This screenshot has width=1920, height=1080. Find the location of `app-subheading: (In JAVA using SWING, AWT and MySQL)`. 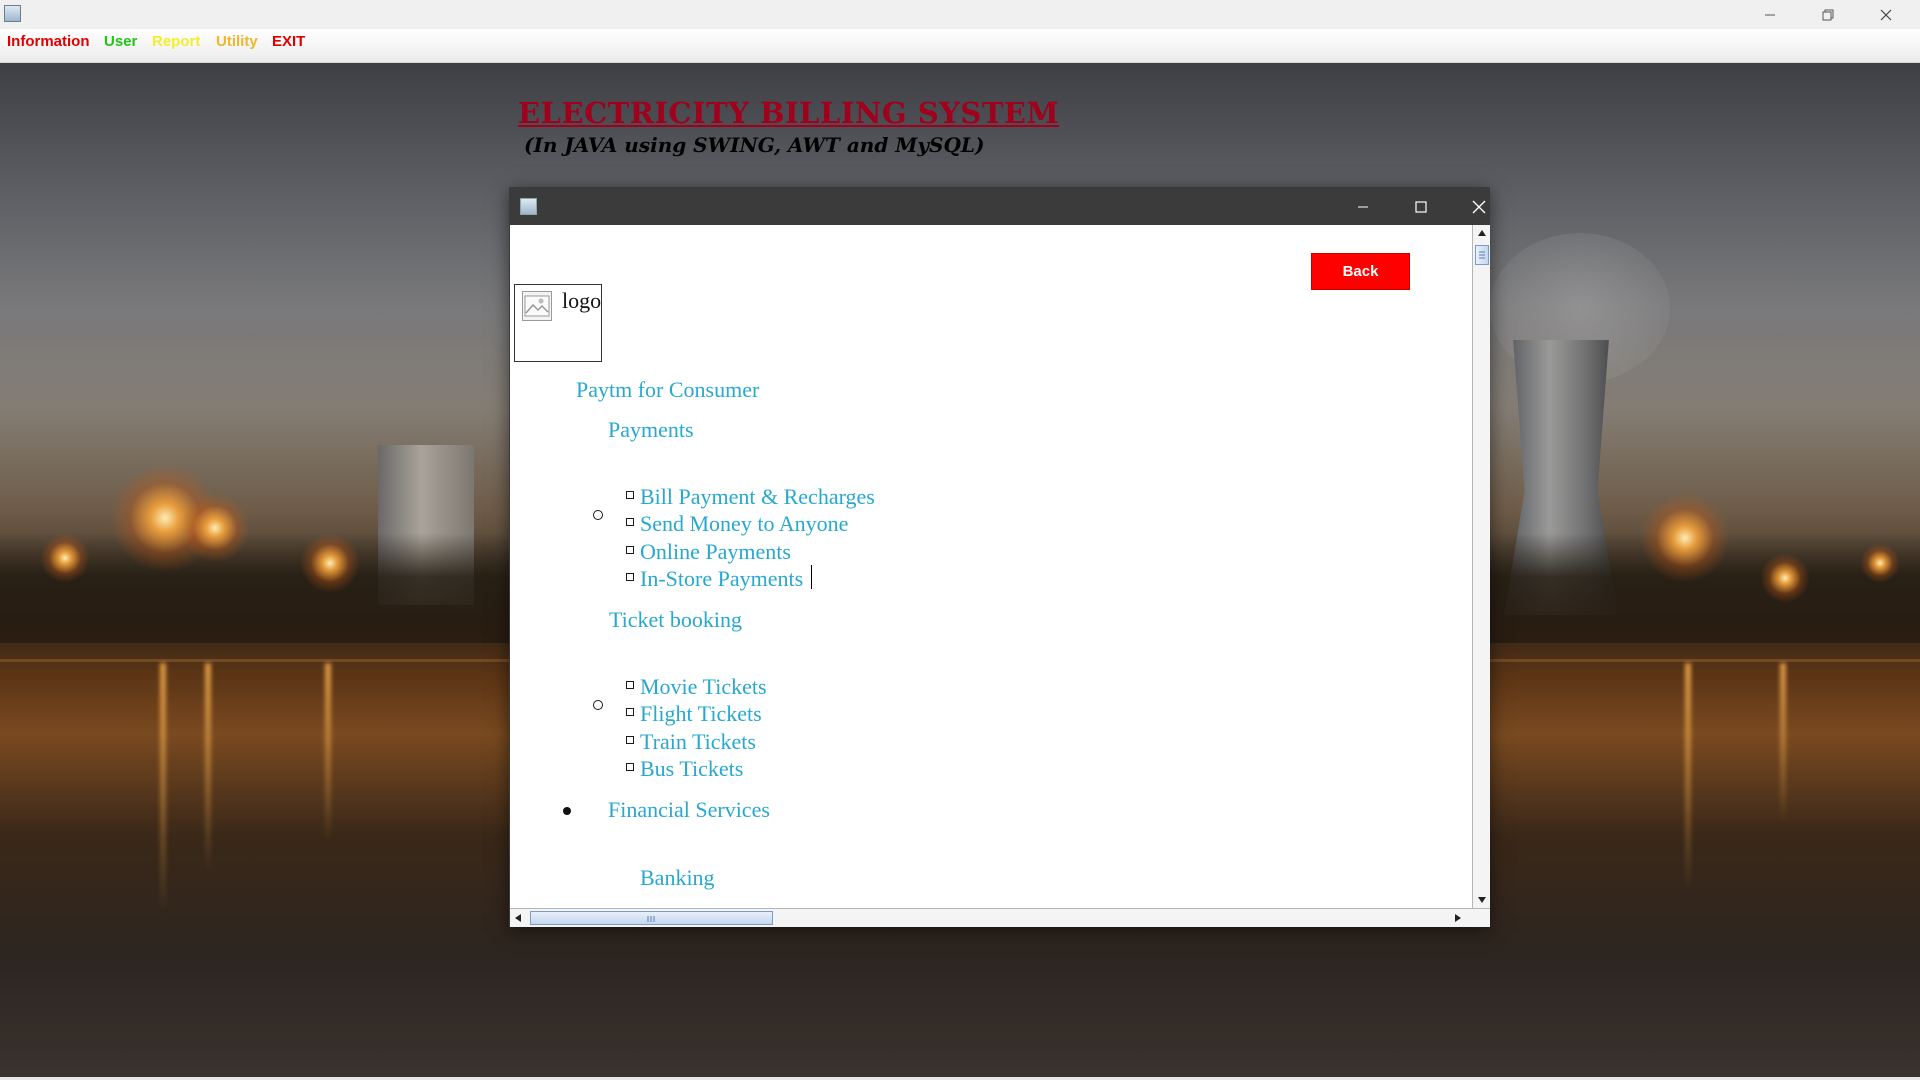

app-subheading: (In JAVA using SWING, AWT and MySQL) is located at coordinates (754, 145).